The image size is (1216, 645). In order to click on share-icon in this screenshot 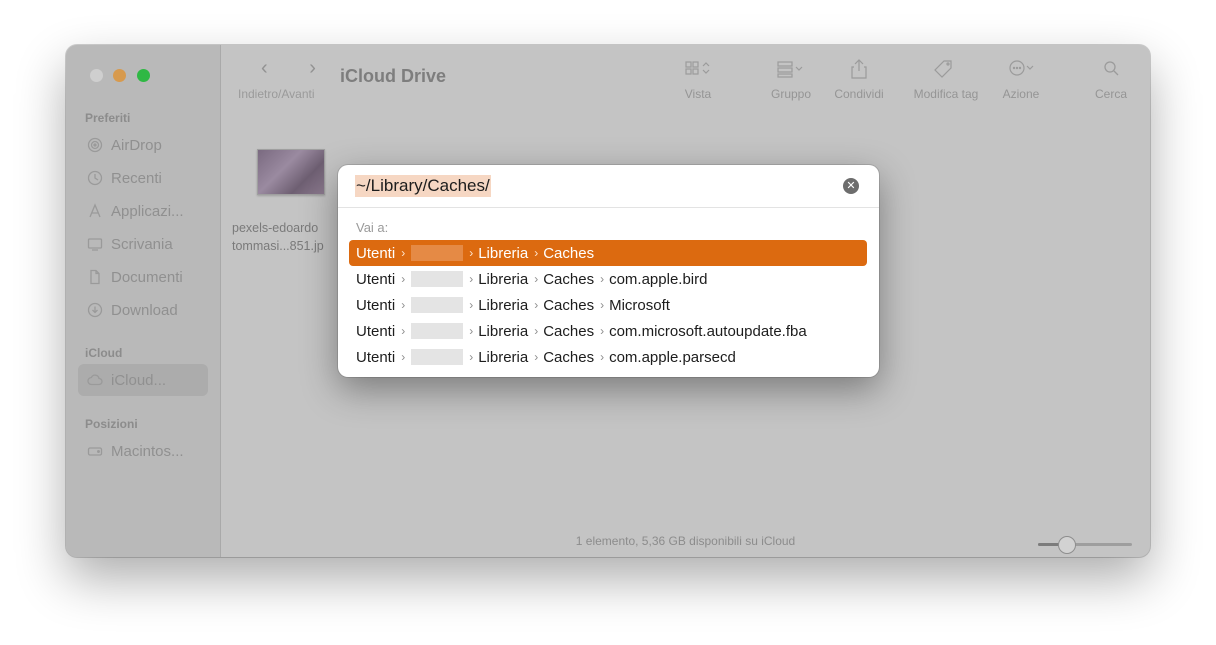, I will do `click(859, 69)`.